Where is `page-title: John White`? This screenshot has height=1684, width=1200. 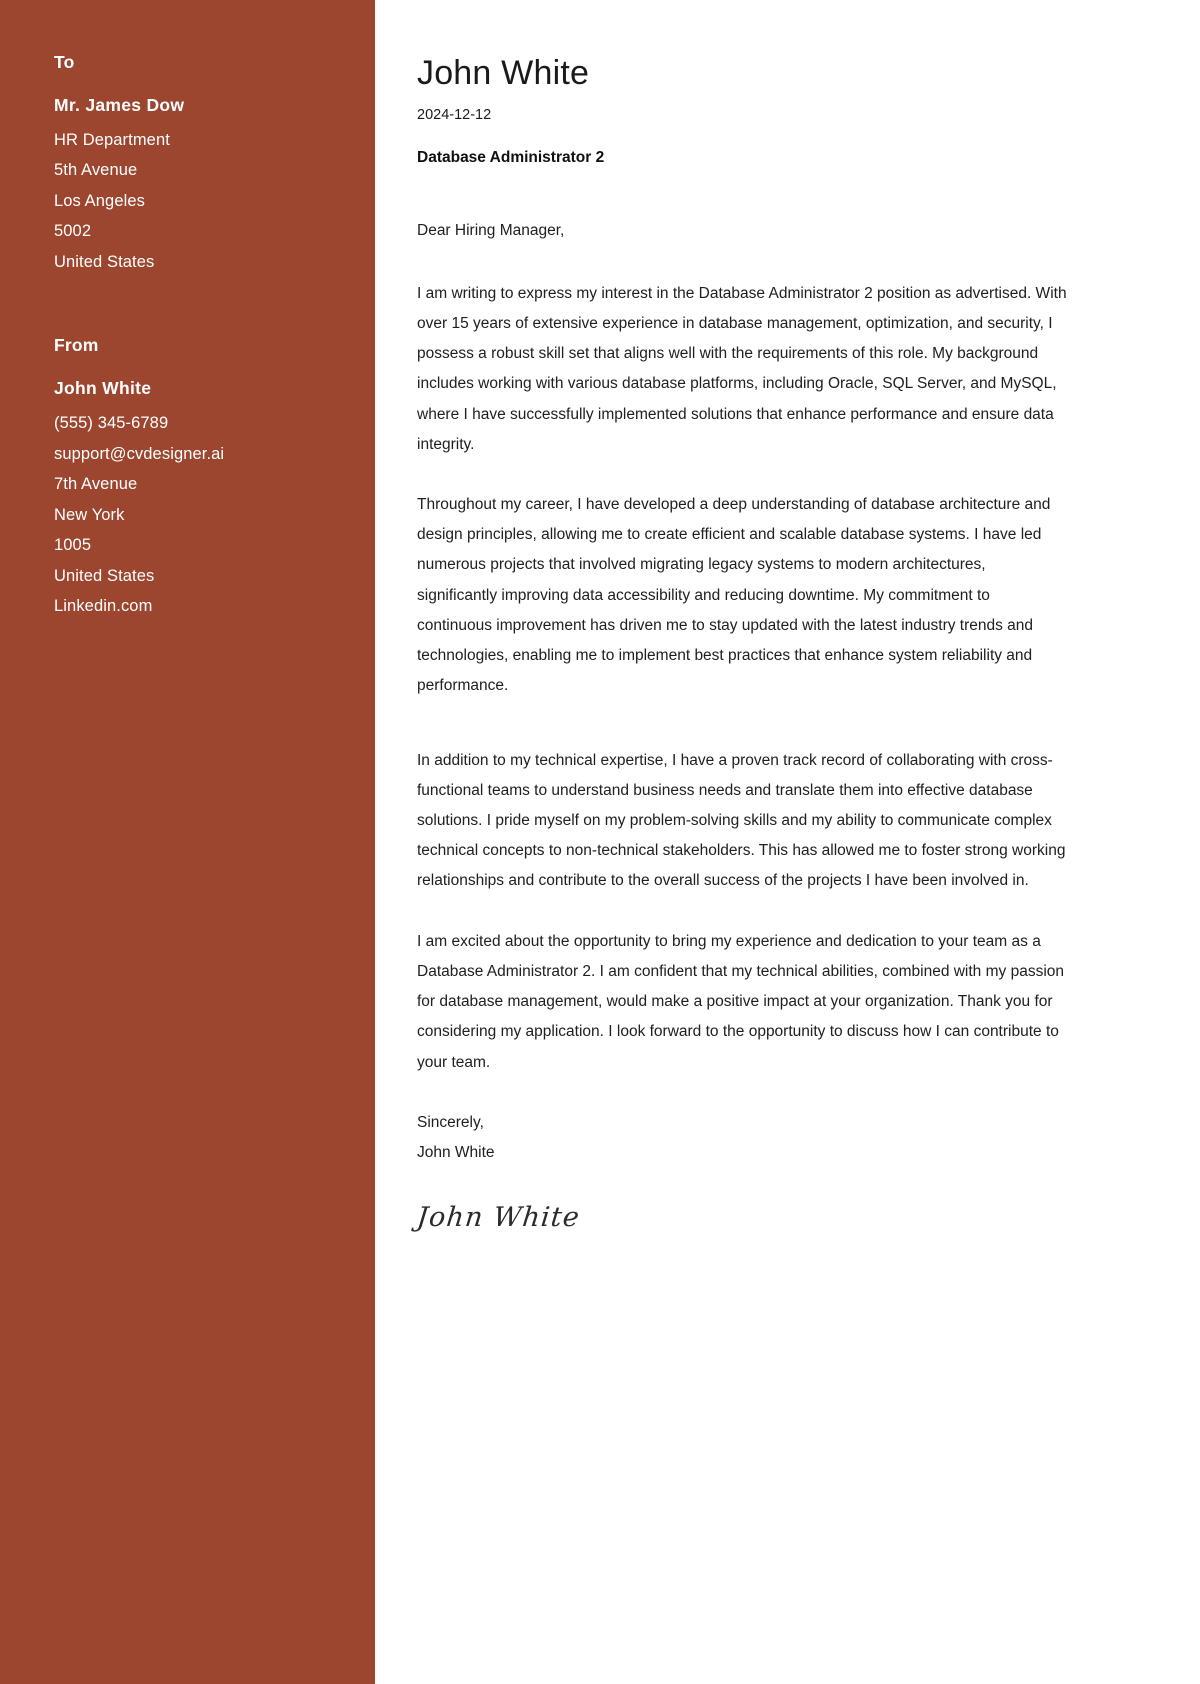
page-title: John White is located at coordinates (503, 73).